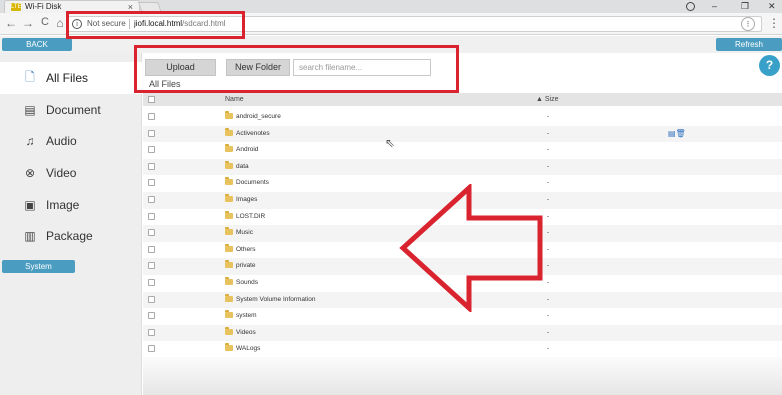 The width and height of the screenshot is (782, 395). Describe the element at coordinates (258, 67) in the screenshot. I see `new-folder-button: New Folder` at that location.